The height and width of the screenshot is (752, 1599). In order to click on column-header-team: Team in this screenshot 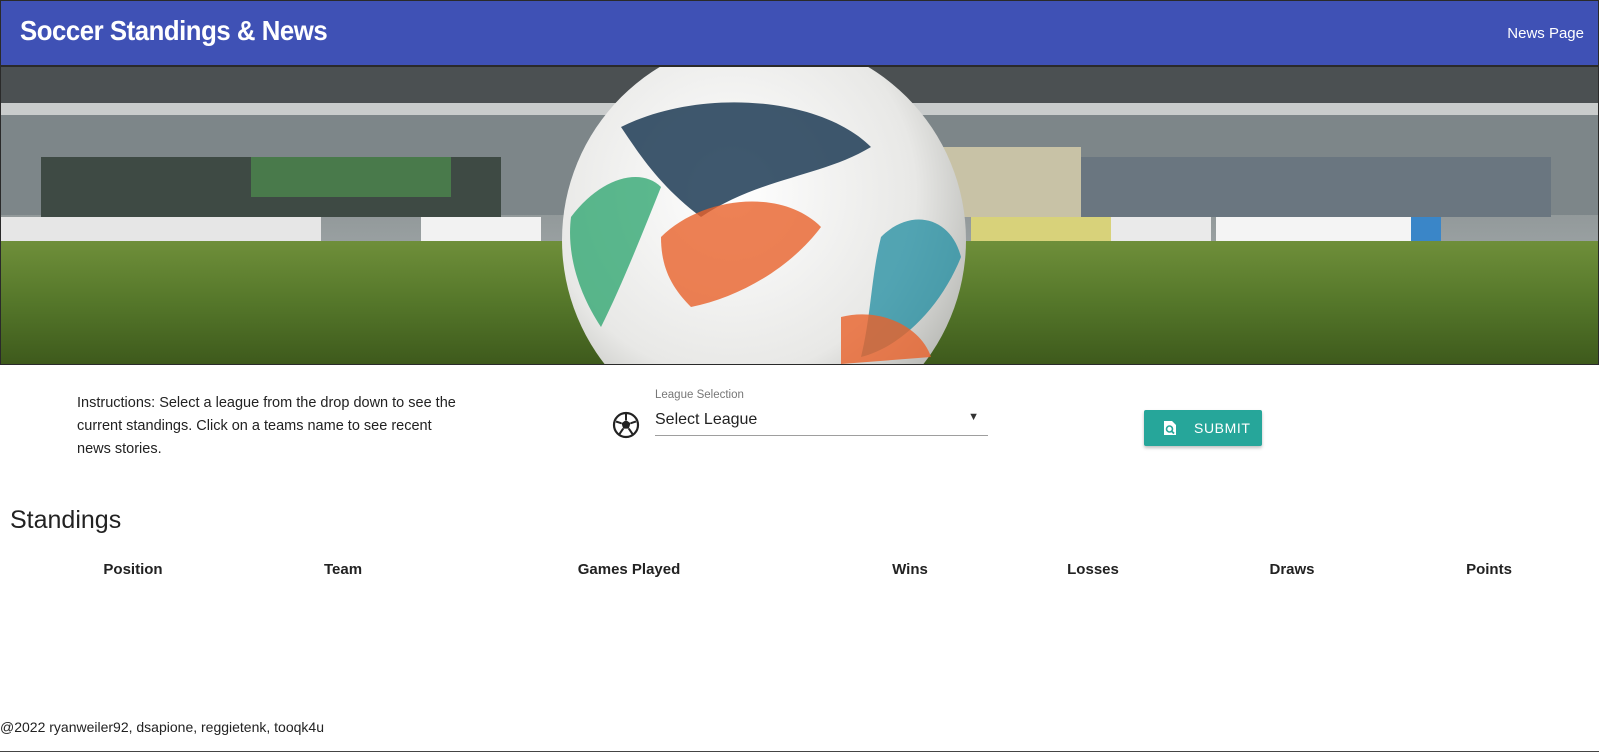, I will do `click(343, 569)`.